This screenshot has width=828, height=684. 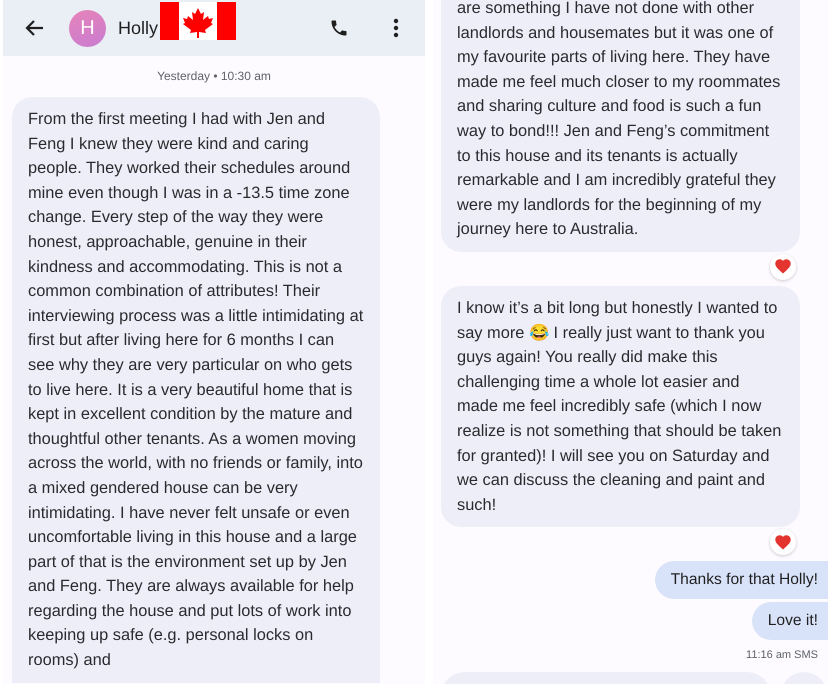 I want to click on date-divider: Yesterday • 10:30 am, so click(x=214, y=76).